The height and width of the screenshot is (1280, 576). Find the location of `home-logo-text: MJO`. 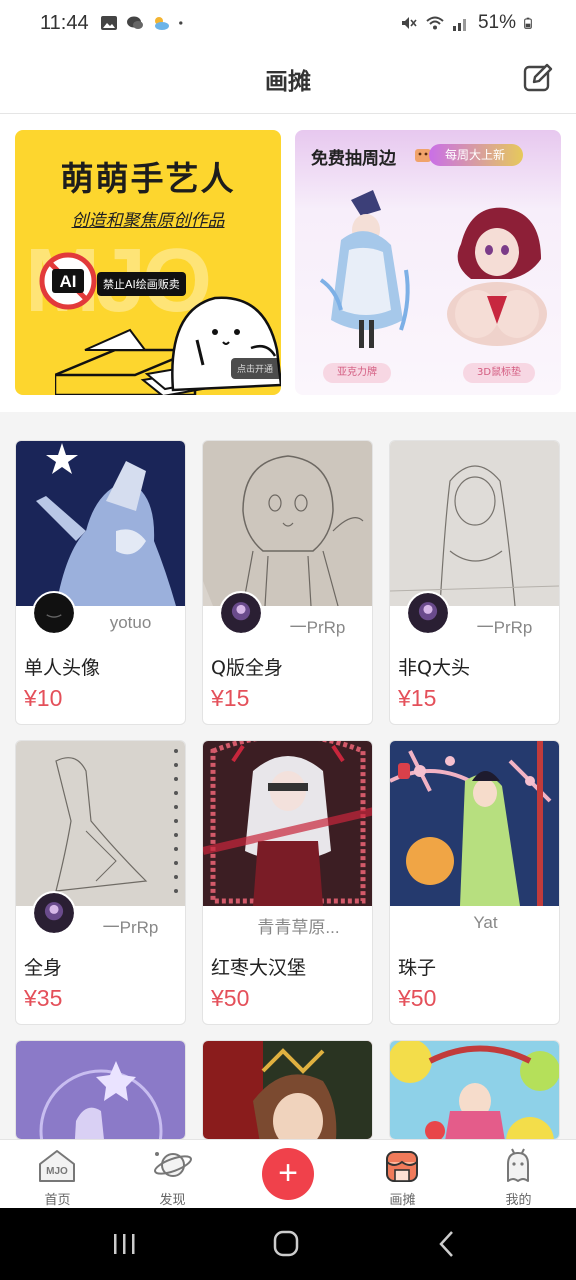

home-logo-text: MJO is located at coordinates (57, 1171).